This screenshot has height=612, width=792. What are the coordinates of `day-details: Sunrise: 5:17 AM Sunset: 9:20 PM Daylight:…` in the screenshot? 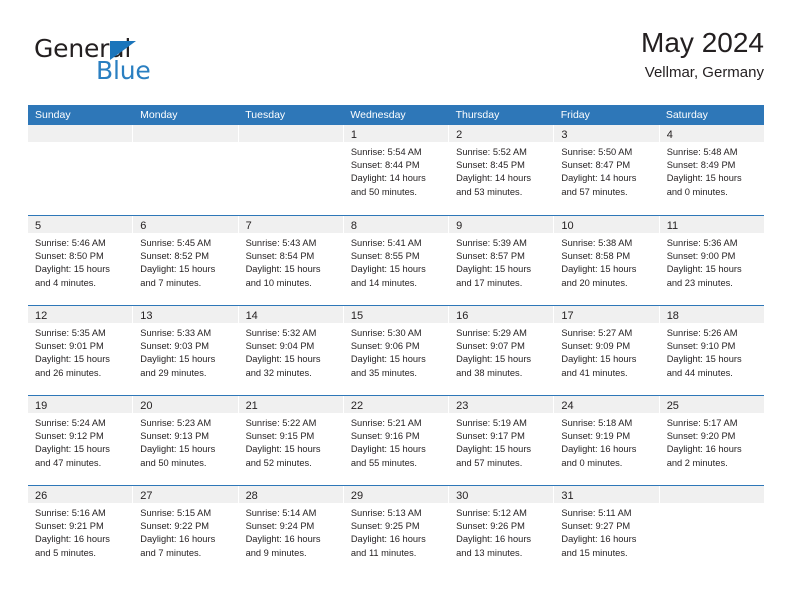 It's located at (712, 441).